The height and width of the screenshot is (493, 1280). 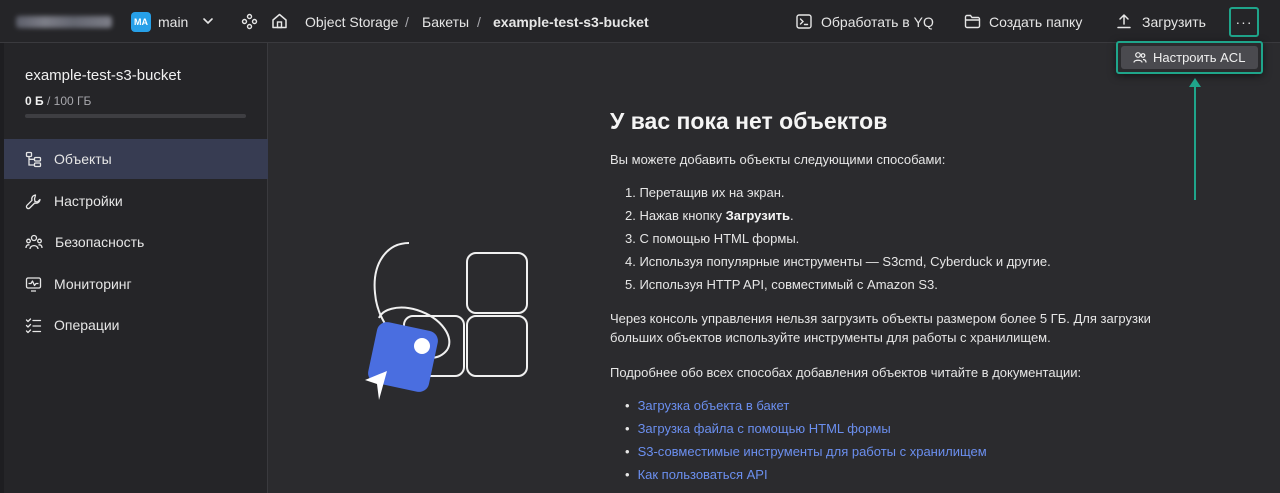 I want to click on more-actions-button: ···, so click(x=1244, y=22).